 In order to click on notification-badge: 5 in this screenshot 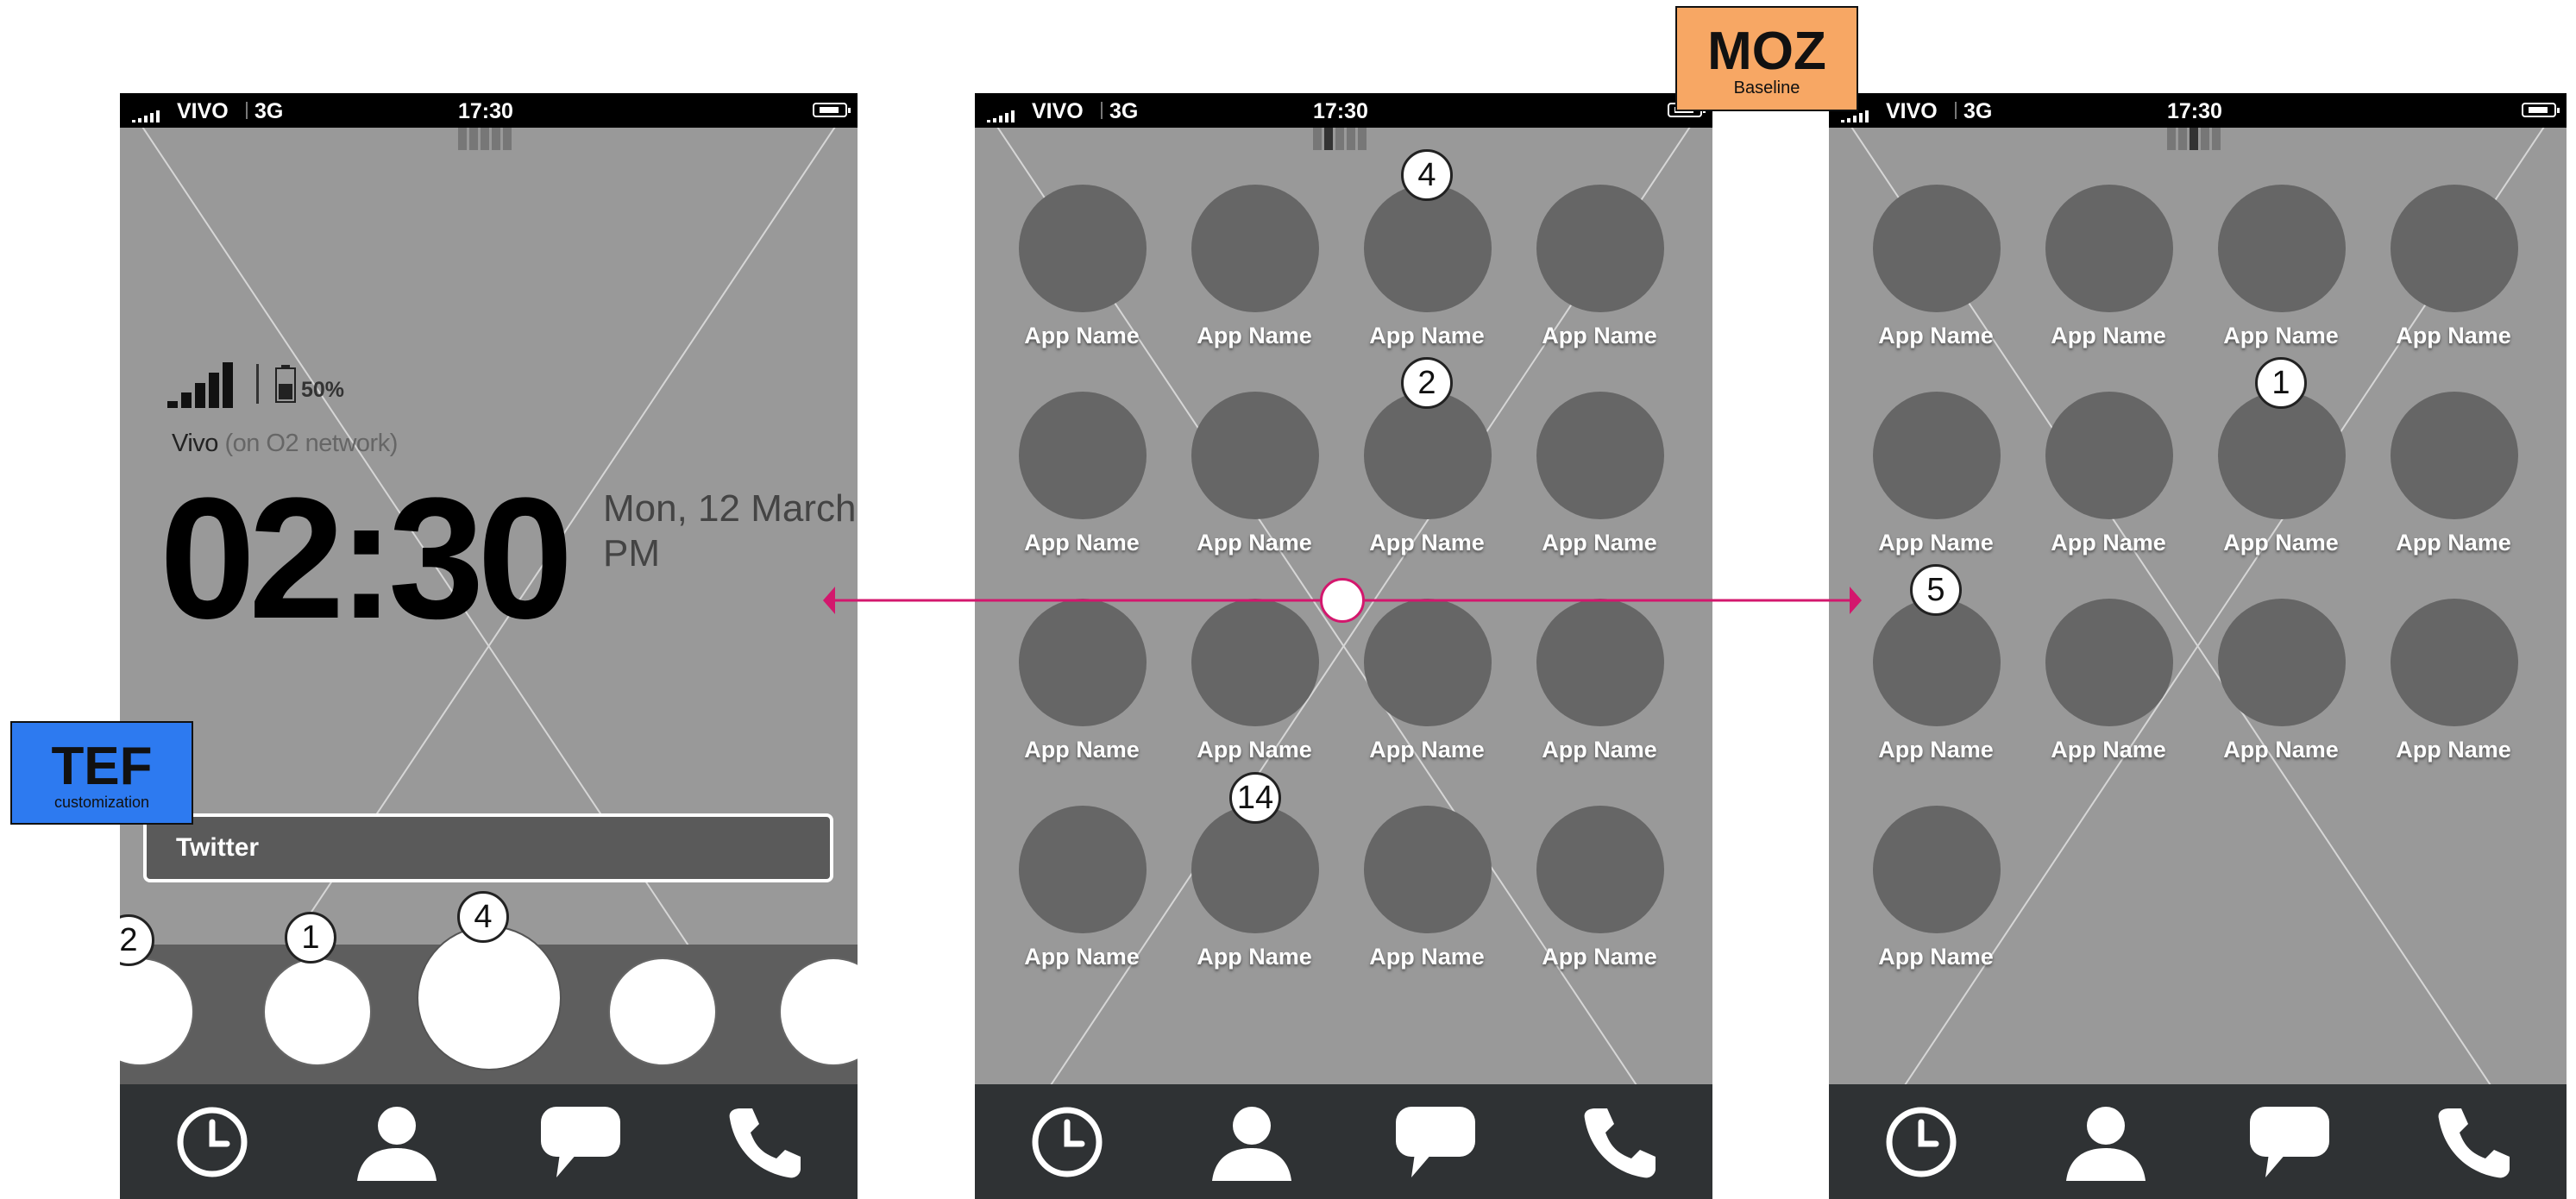, I will do `click(1936, 590)`.